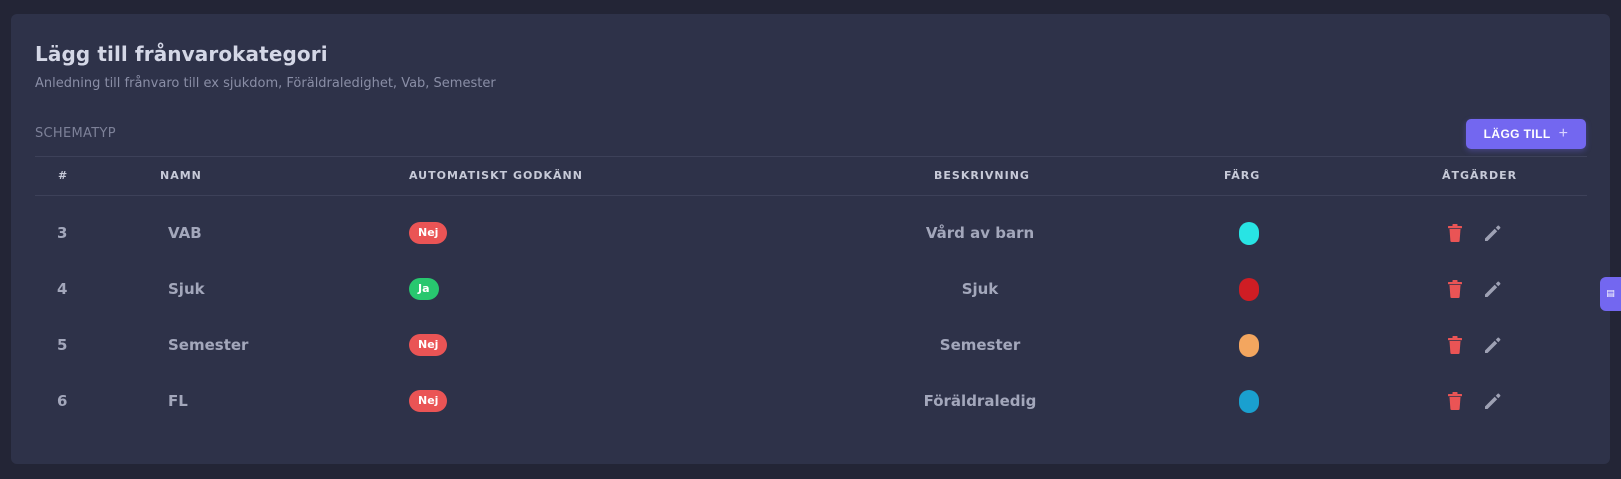 This screenshot has height=479, width=1621. I want to click on auto-approve-badge: Ja, so click(424, 289).